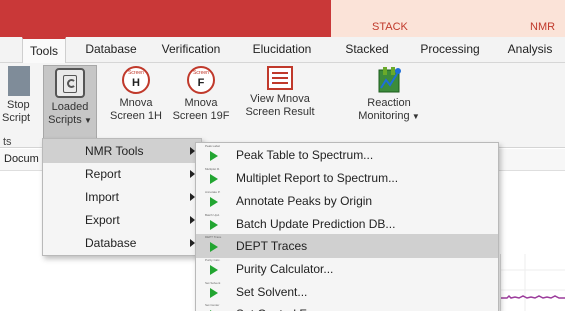  I want to click on reaction-label-text: Monitoring, so click(384, 116).